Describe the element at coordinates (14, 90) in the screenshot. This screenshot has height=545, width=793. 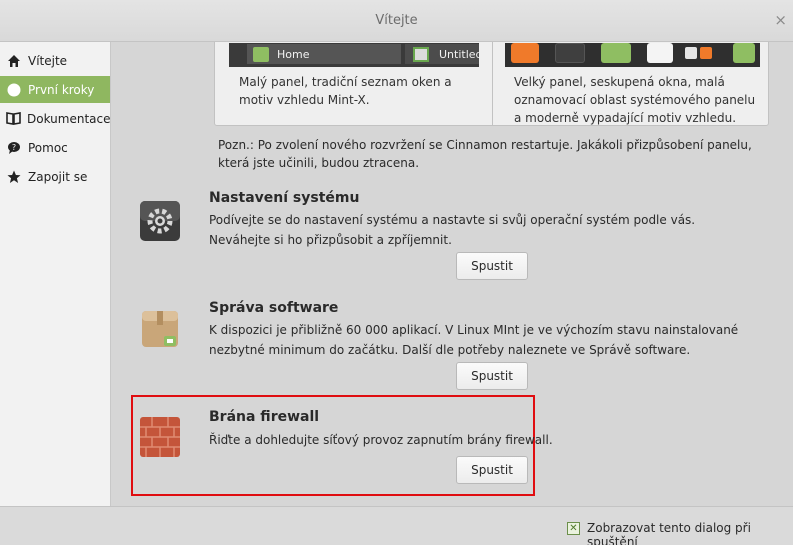
I see `info-icon` at that location.